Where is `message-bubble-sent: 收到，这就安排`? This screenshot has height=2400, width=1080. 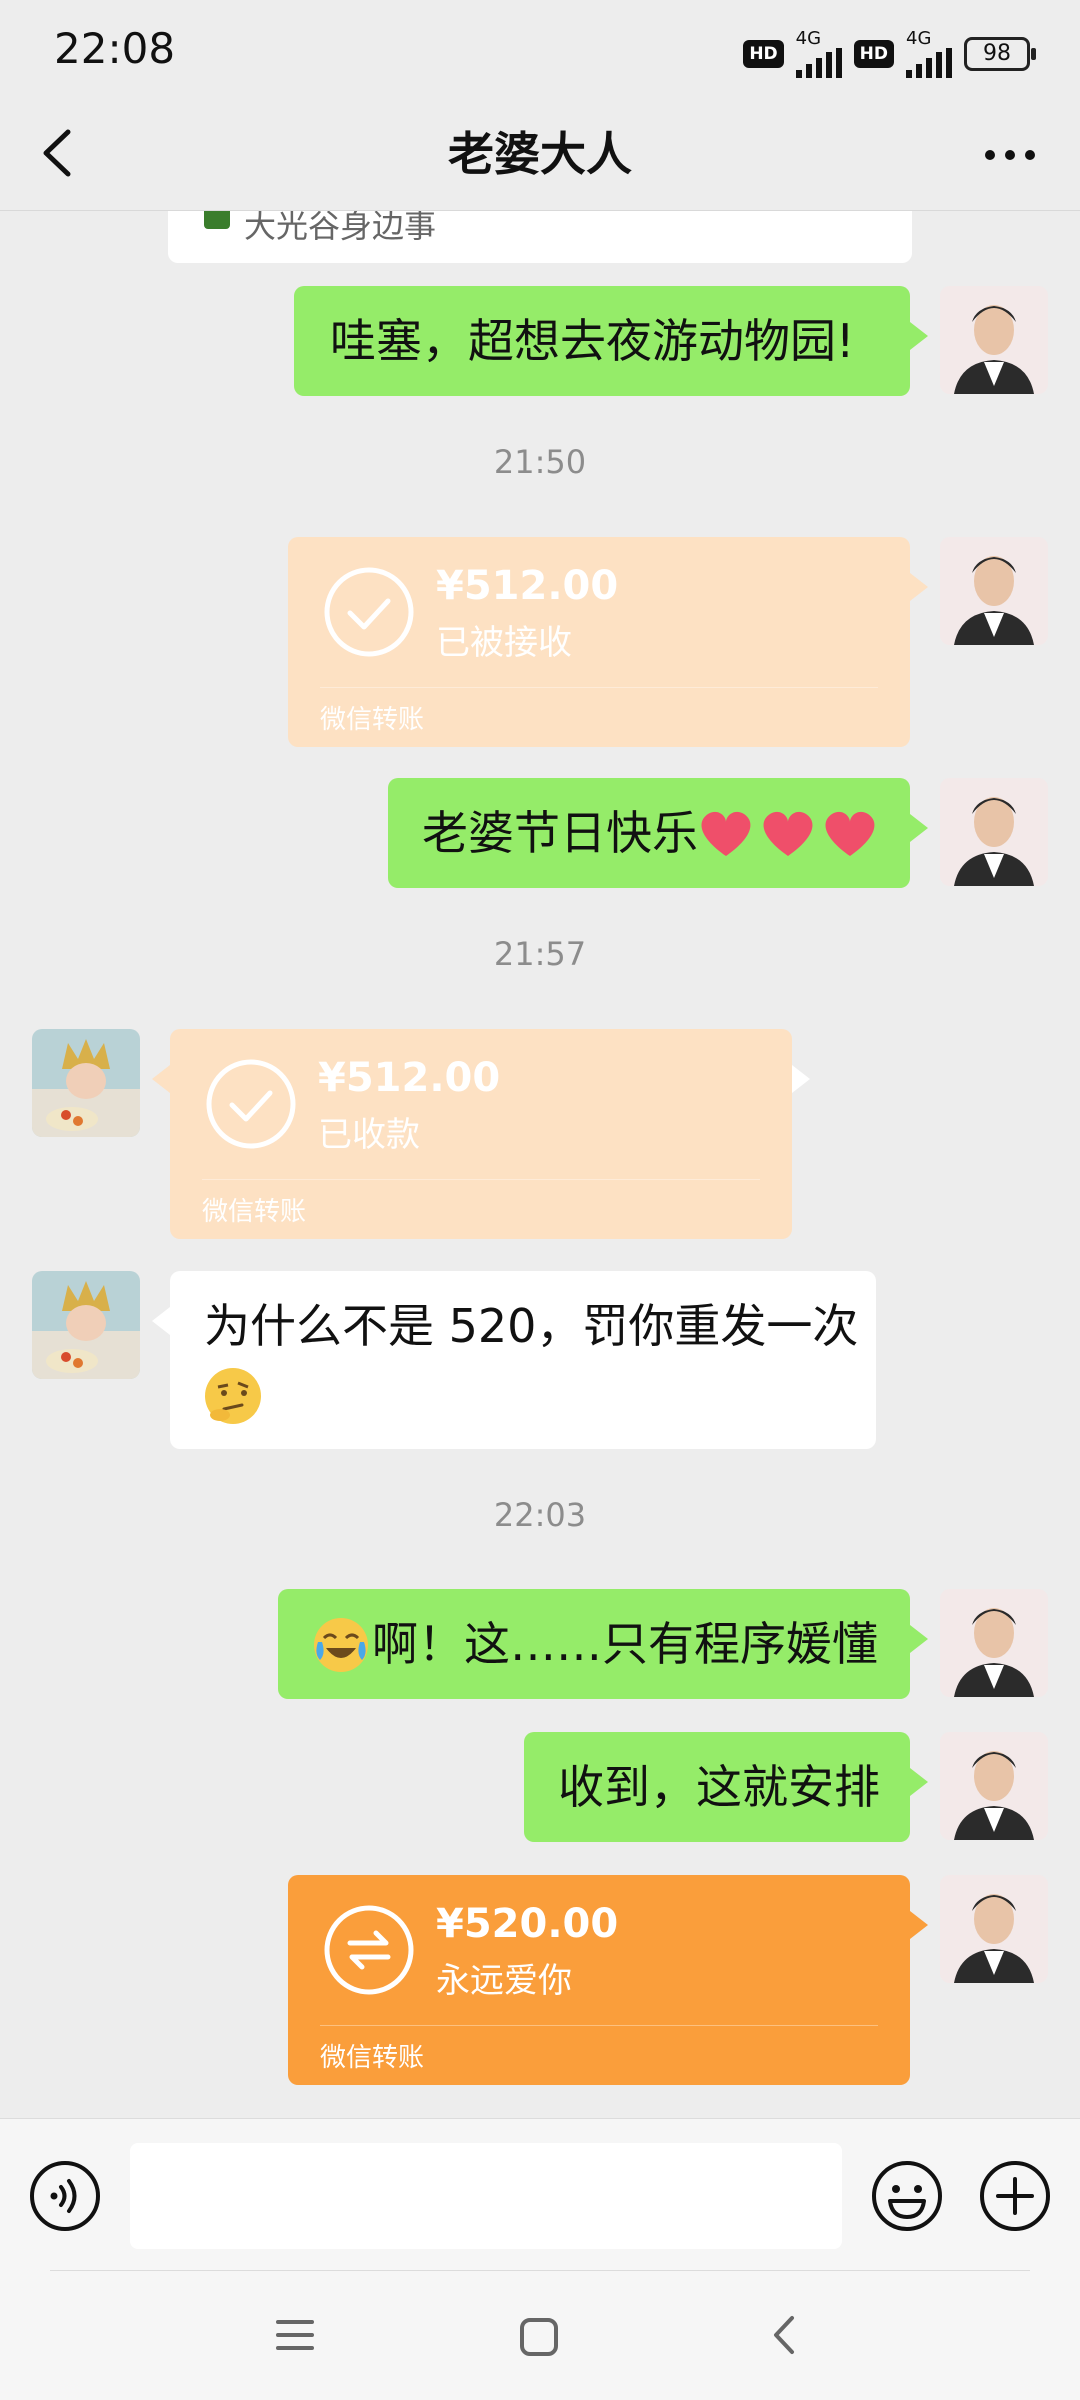 message-bubble-sent: 收到，这就安排 is located at coordinates (726, 1787).